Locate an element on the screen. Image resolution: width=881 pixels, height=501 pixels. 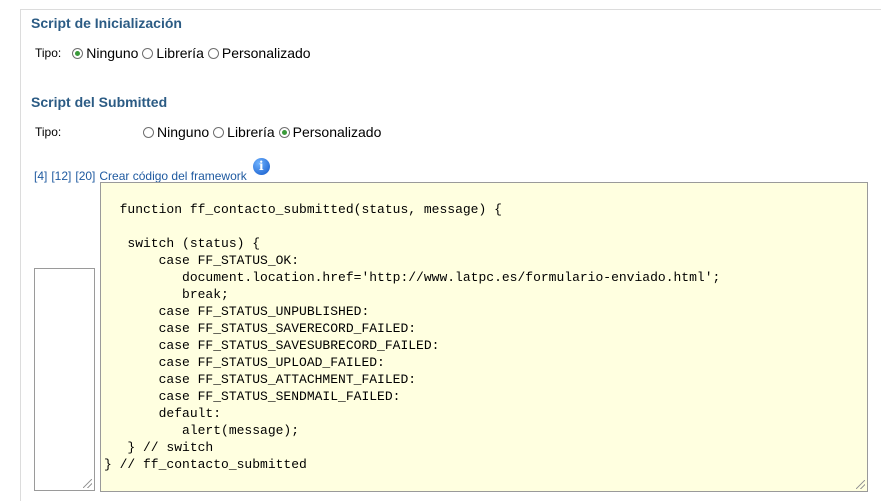
submitted-radio-ninguno is located at coordinates (148, 132).